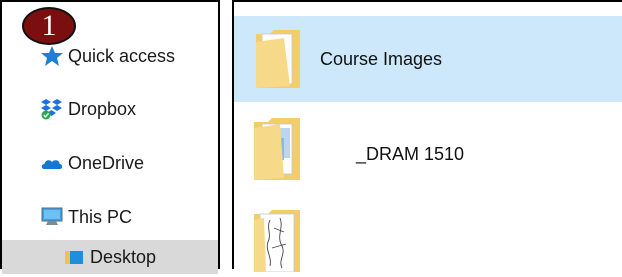 The width and height of the screenshot is (622, 277). Describe the element at coordinates (122, 55) in the screenshot. I see `nav-label: Quick access` at that location.